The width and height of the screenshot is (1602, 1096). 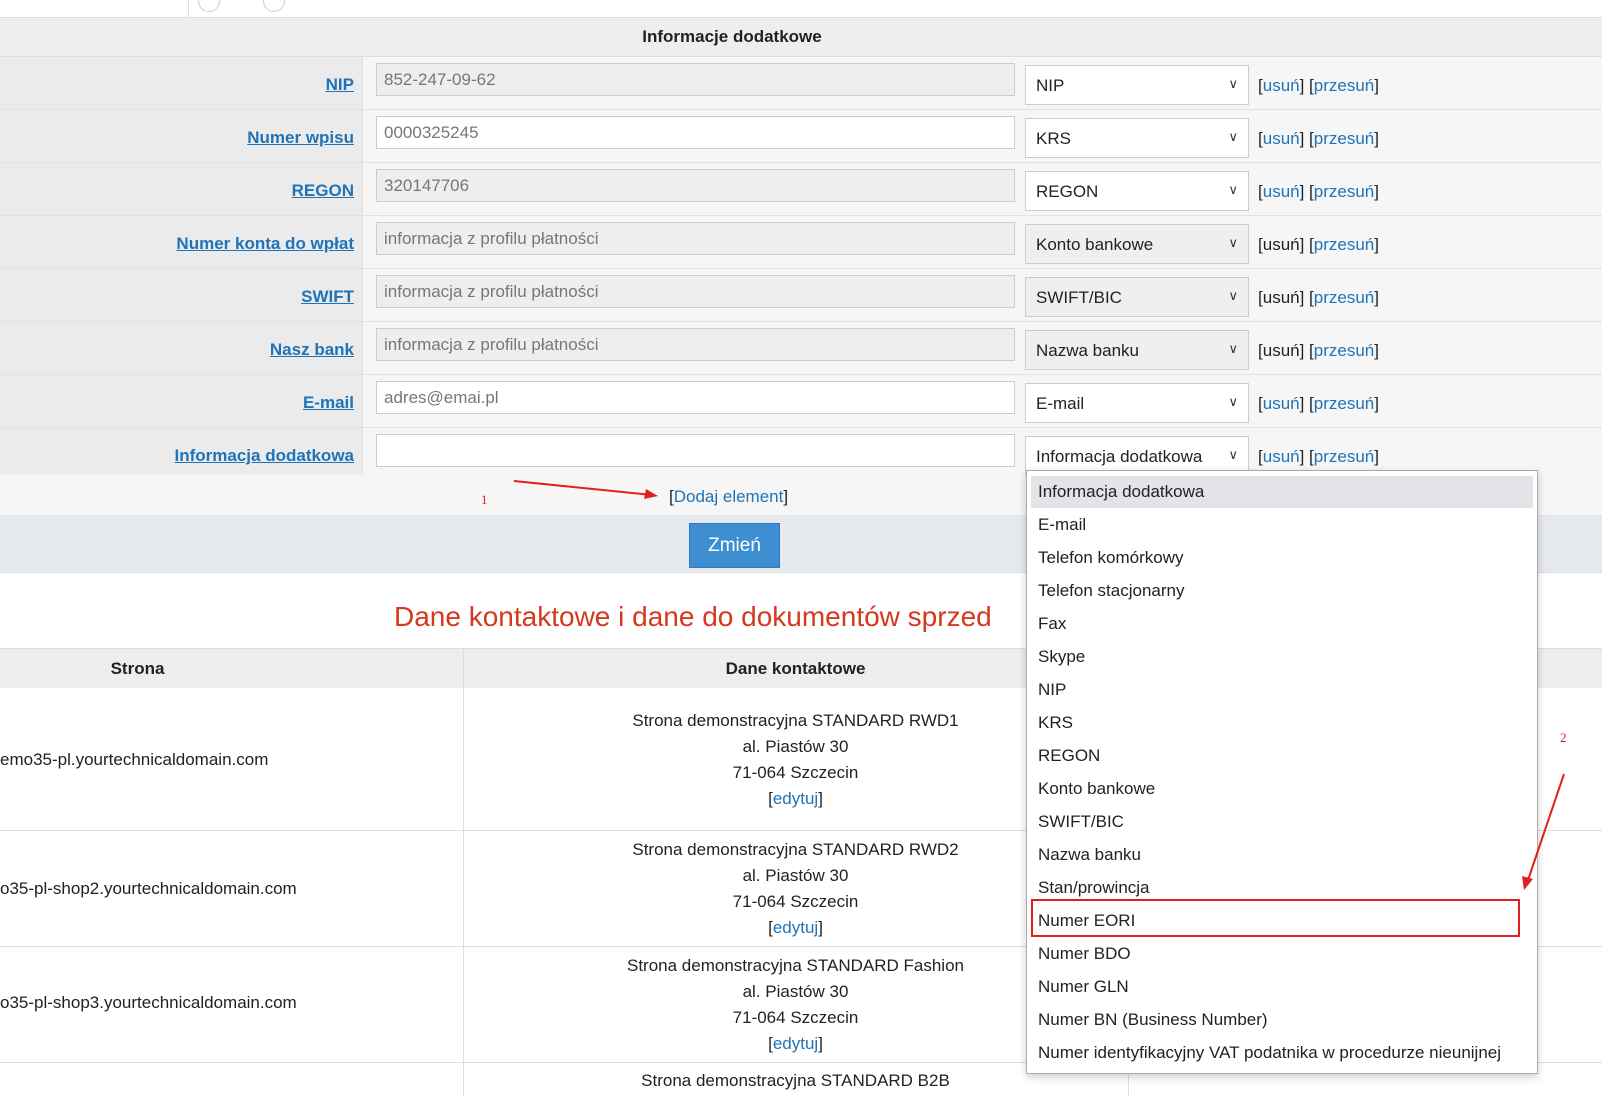 I want to click on site-domain: emo35-pl.yourtechnicaldomain.com, so click(x=134, y=759).